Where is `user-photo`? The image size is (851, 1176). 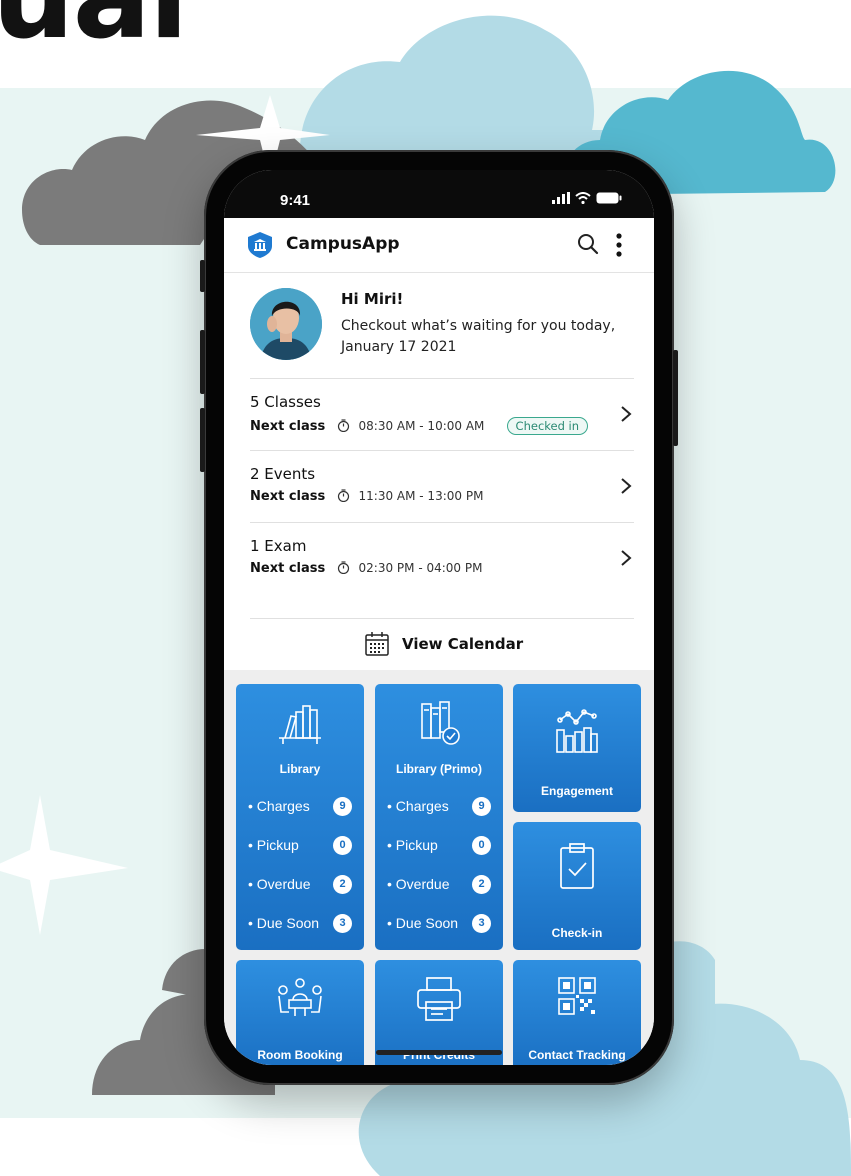
user-photo is located at coordinates (286, 324).